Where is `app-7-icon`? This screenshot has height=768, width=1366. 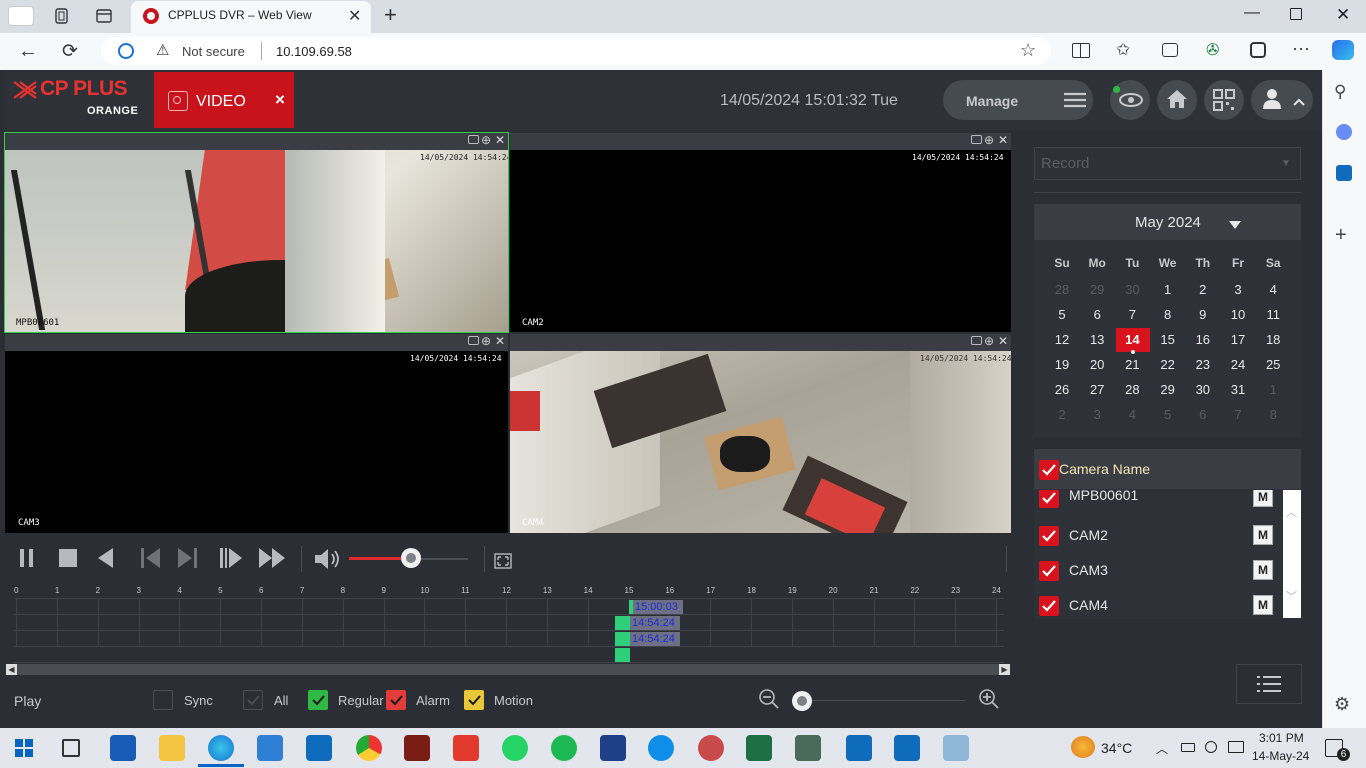 app-7-icon is located at coordinates (417, 748).